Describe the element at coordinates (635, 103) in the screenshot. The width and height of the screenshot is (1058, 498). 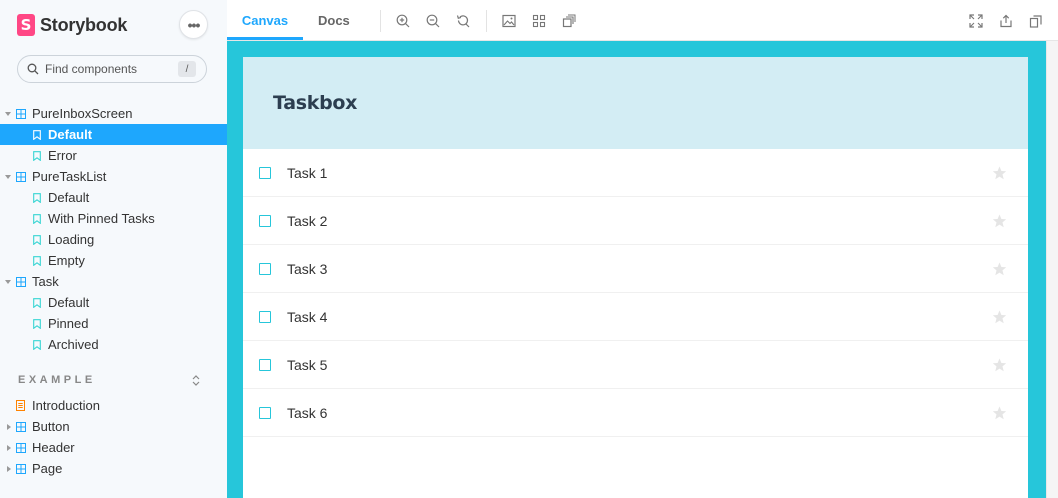
I see `taskbox-header: Taskbox` at that location.